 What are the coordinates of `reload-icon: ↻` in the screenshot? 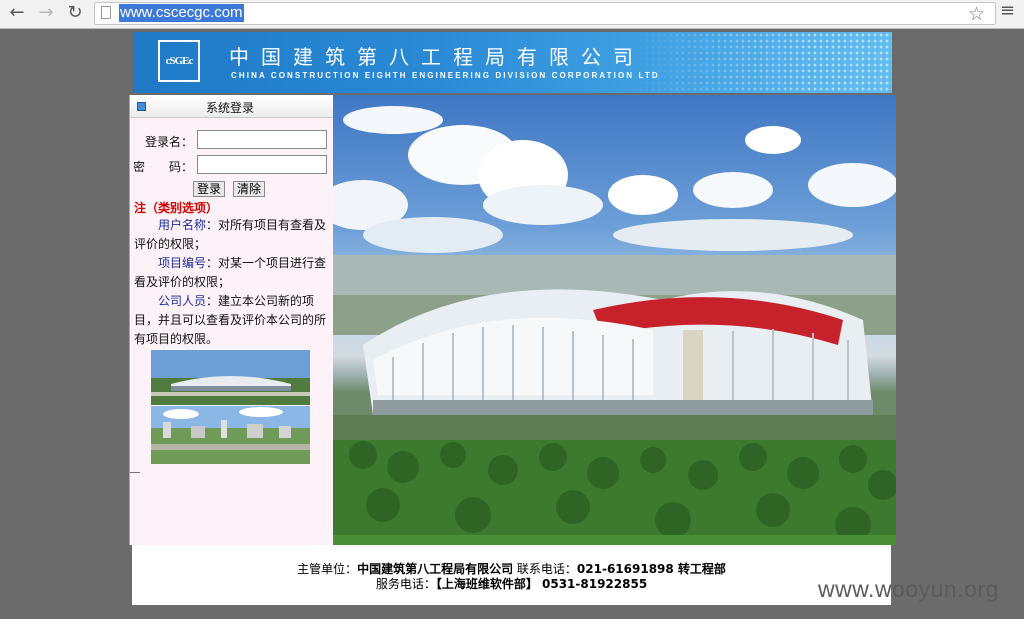 It's located at (75, 13).